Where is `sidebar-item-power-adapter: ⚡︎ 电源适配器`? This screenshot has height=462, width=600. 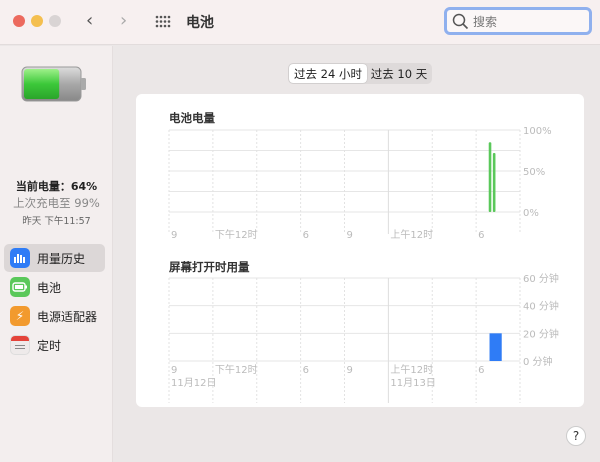
sidebar-item-power-adapter: ⚡︎ 电源适配器 is located at coordinates (54, 316).